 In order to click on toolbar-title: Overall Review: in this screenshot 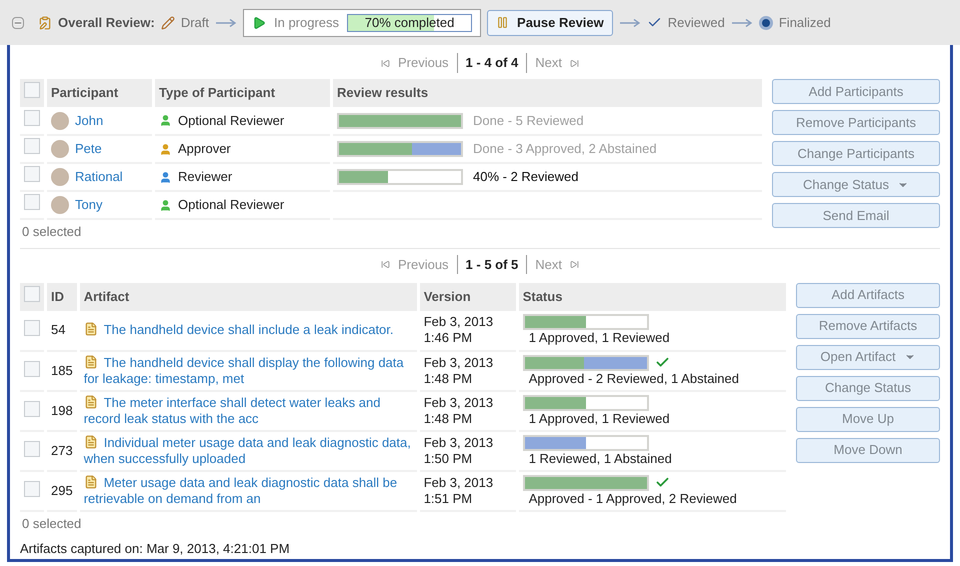, I will do `click(106, 23)`.